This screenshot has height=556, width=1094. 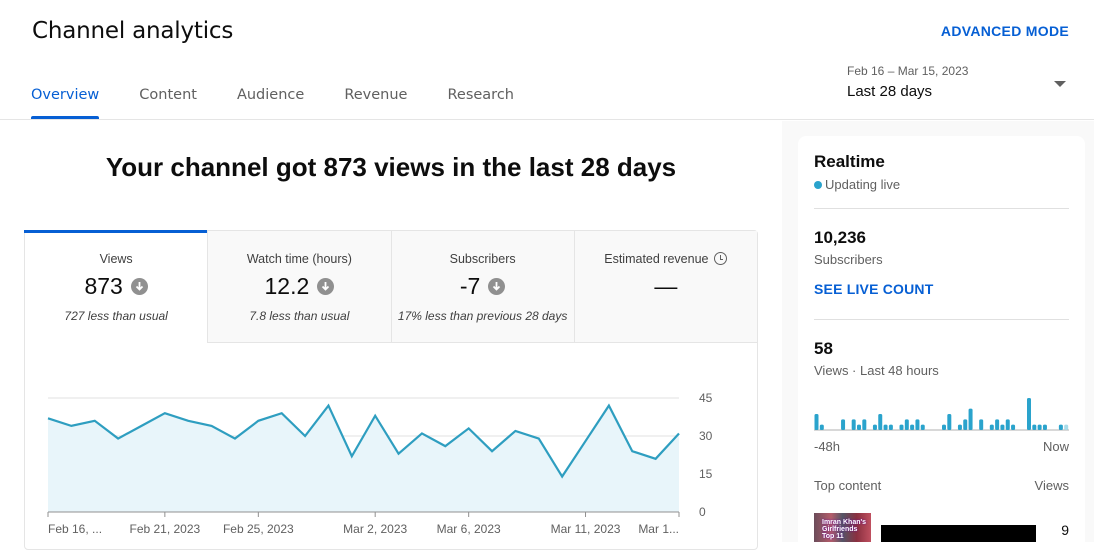 I want to click on top-content-label: Top content, so click(x=847, y=485).